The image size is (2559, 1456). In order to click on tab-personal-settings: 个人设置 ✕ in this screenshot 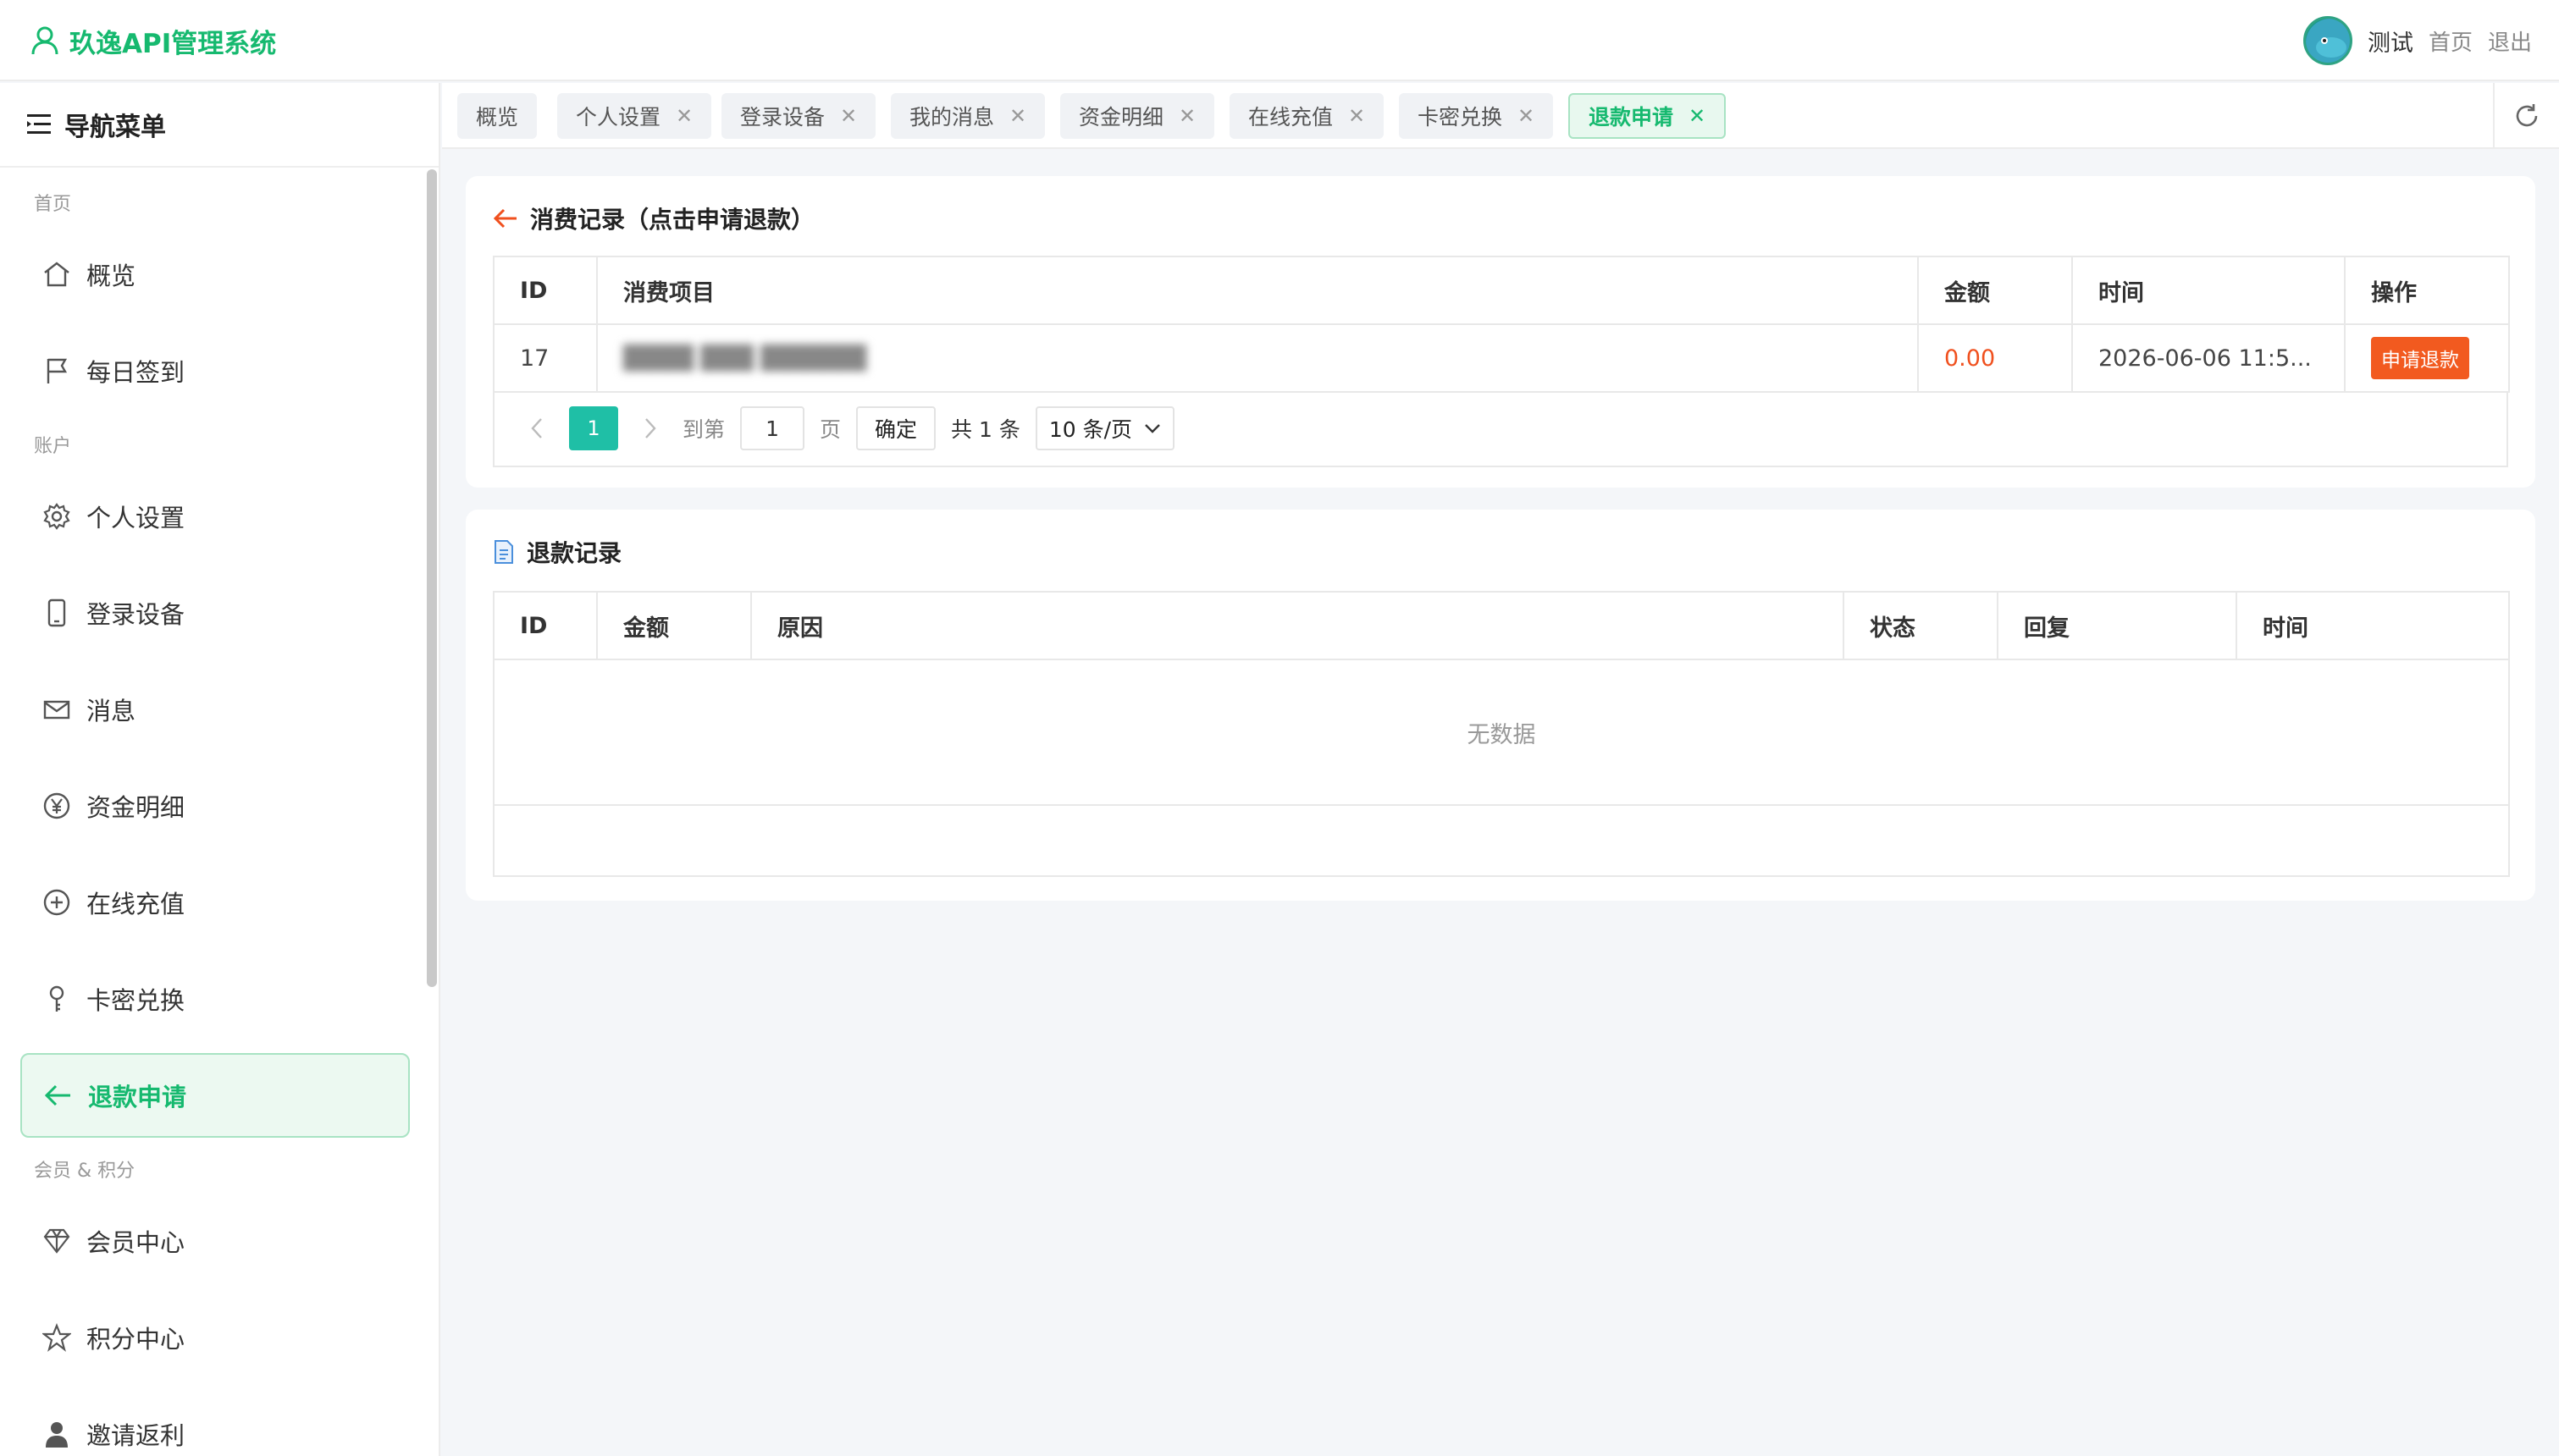, I will do `click(634, 116)`.